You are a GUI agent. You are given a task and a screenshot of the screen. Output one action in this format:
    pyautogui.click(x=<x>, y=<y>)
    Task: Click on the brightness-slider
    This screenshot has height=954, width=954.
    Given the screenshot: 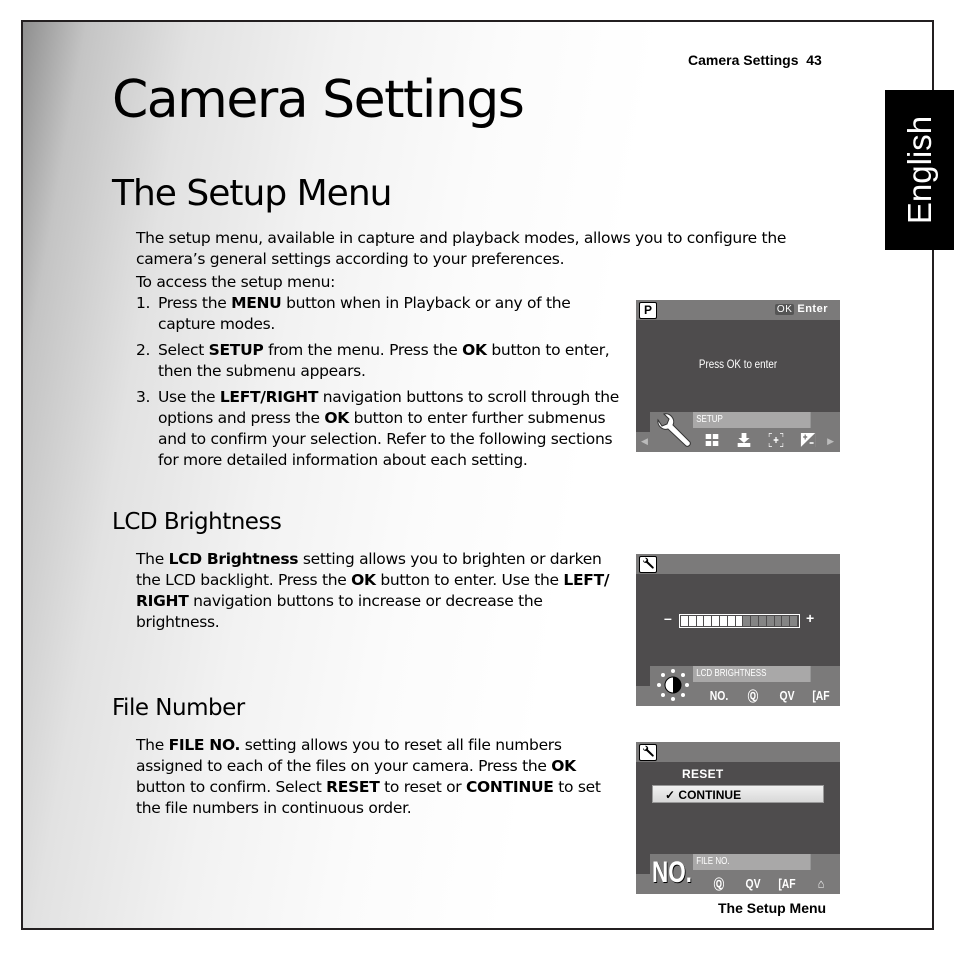 What is the action you would take?
    pyautogui.click(x=739, y=621)
    